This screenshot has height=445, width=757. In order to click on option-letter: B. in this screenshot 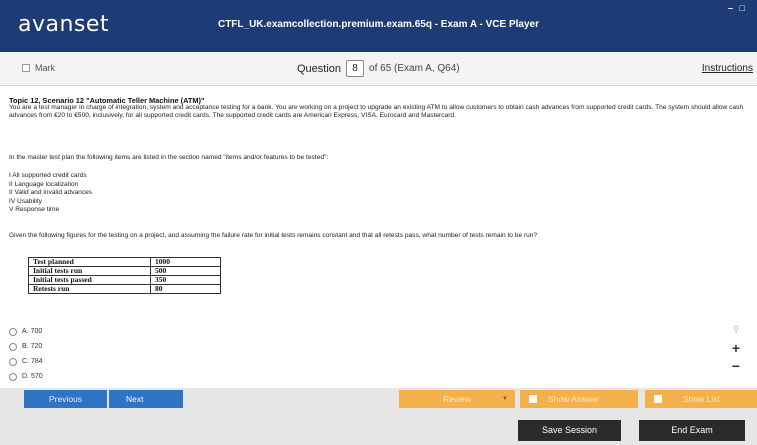, I will do `click(25, 346)`.